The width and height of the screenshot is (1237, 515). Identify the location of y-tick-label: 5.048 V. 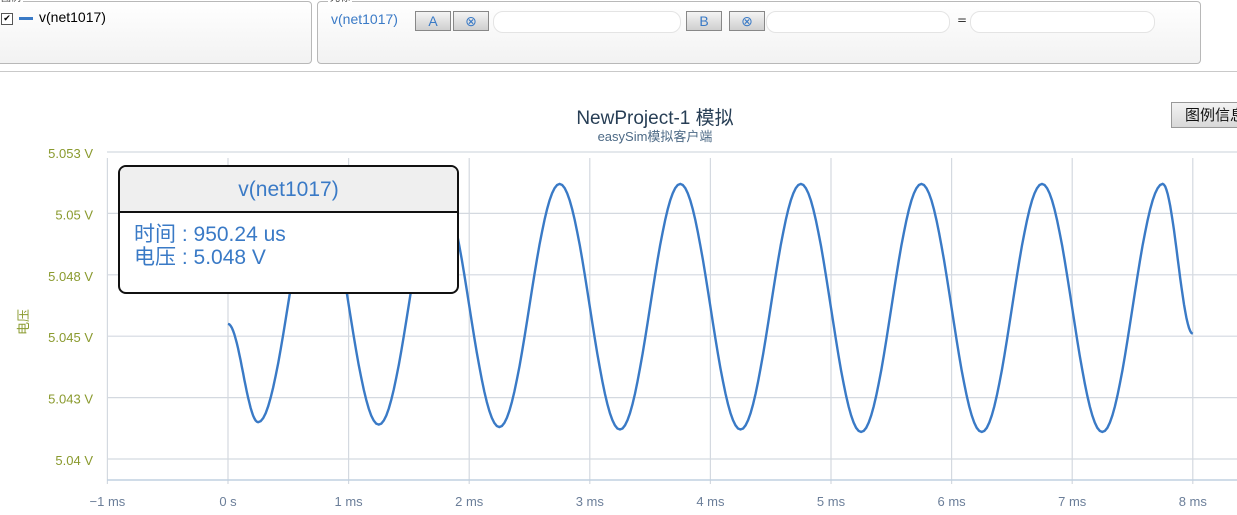
(70, 276).